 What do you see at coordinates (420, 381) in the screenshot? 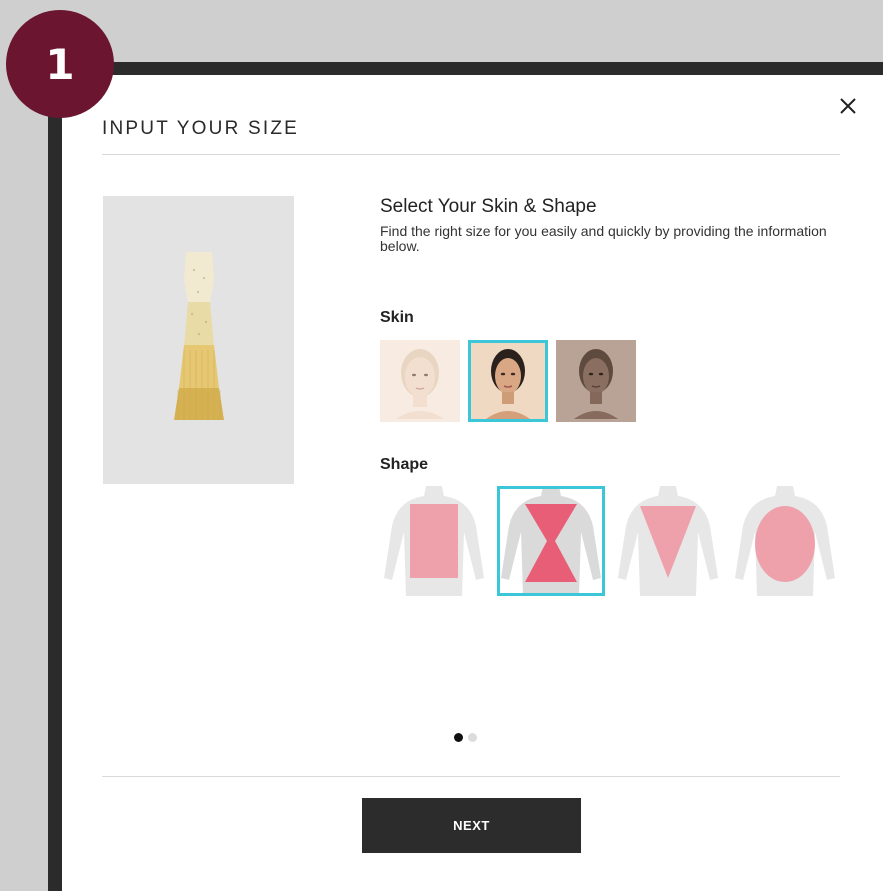
I see `skin-option-light` at bounding box center [420, 381].